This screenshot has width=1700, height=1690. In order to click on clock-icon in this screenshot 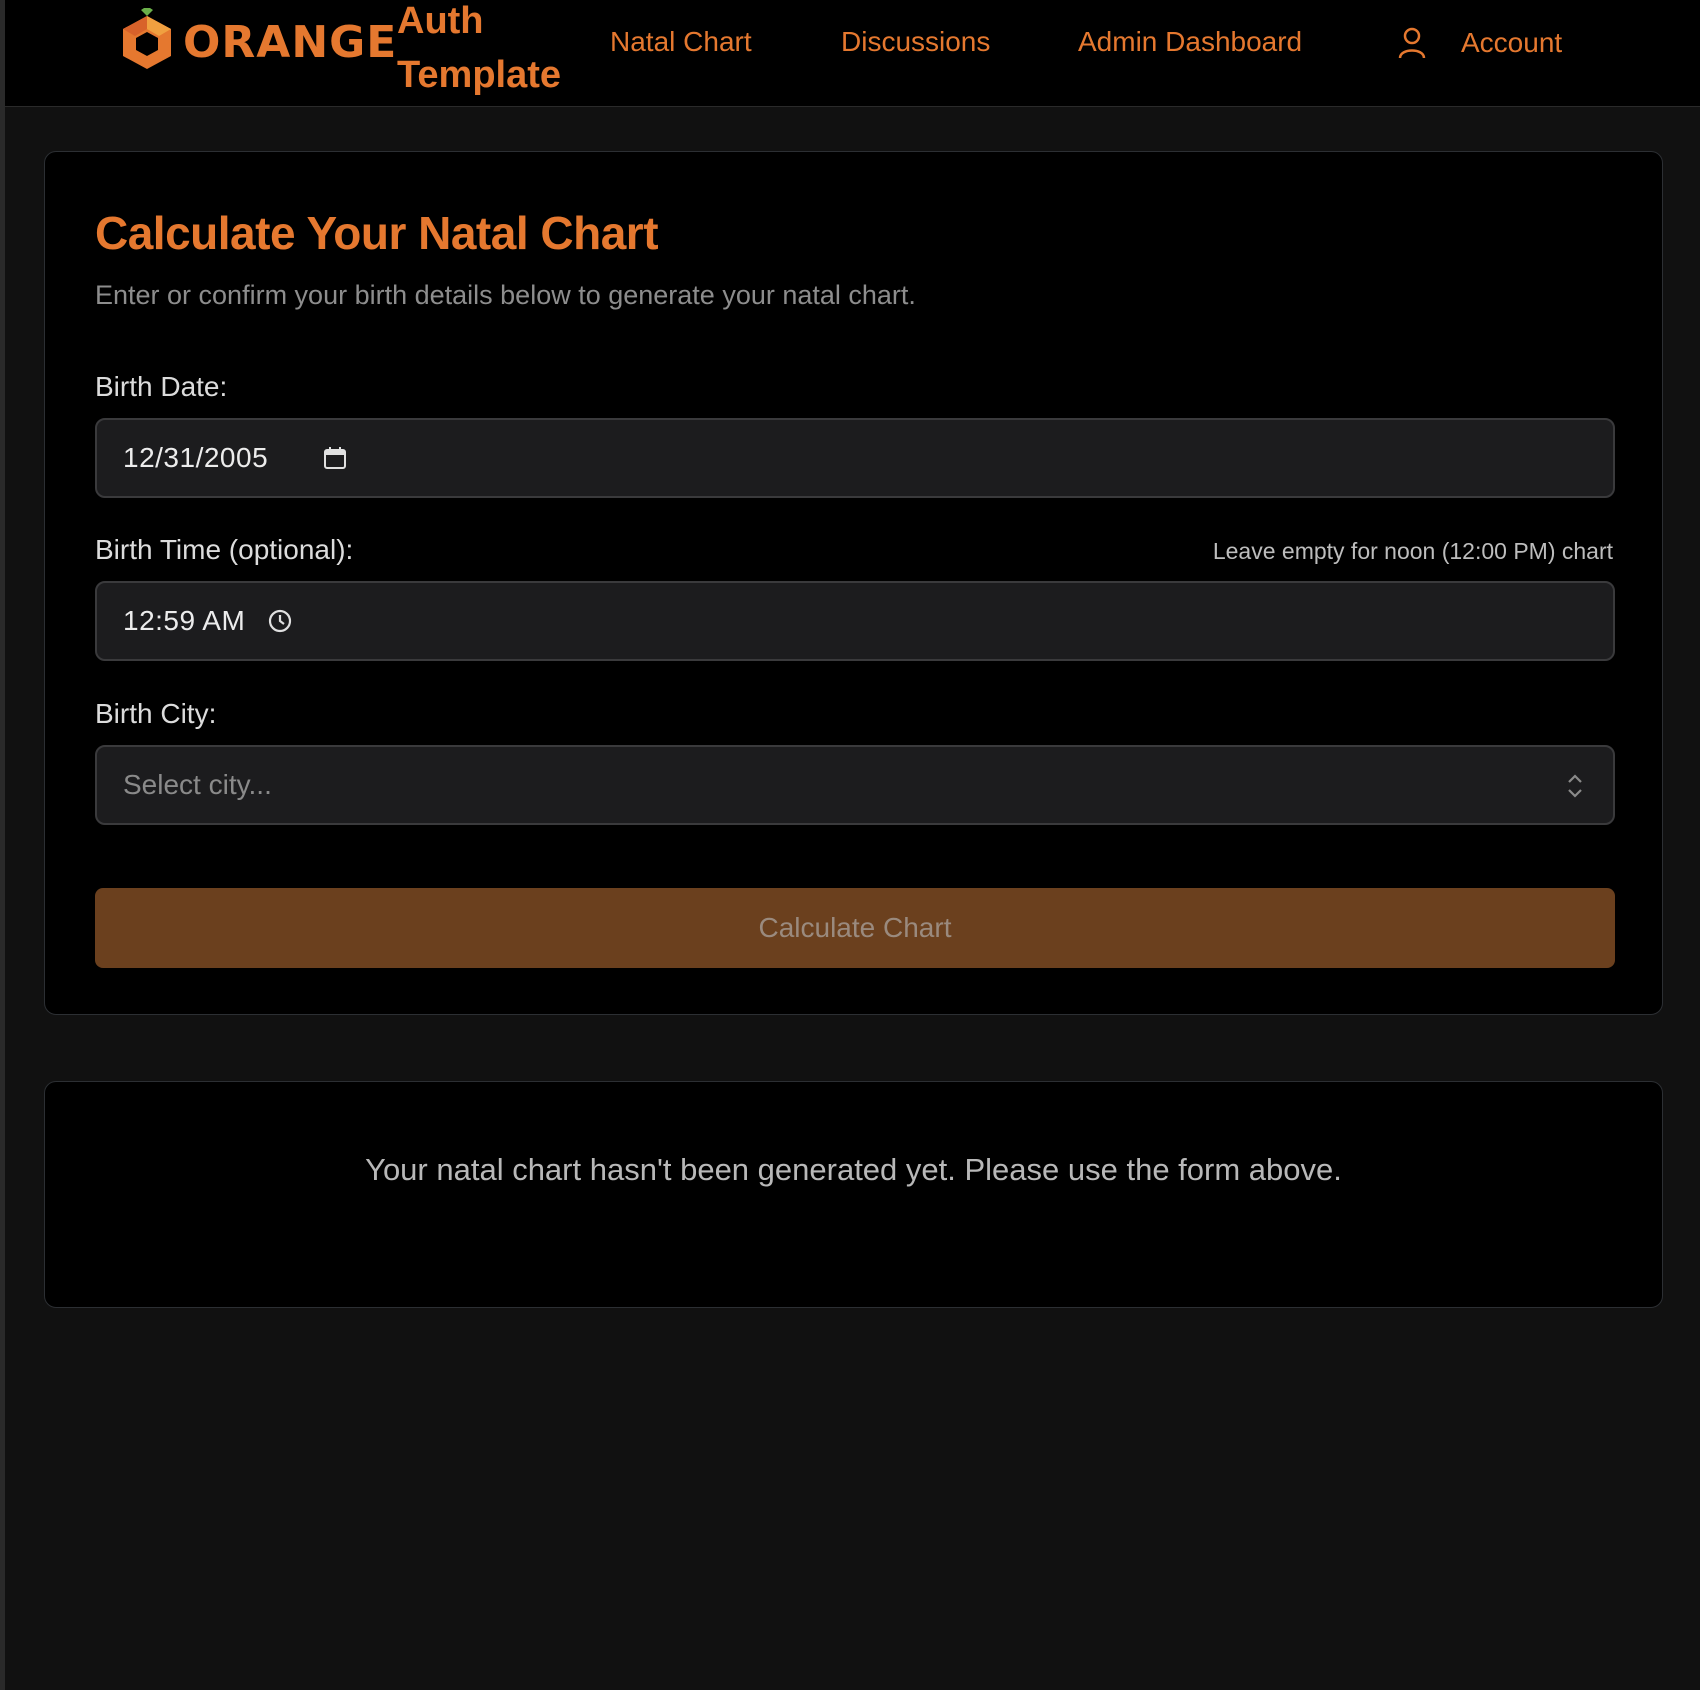, I will do `click(280, 621)`.